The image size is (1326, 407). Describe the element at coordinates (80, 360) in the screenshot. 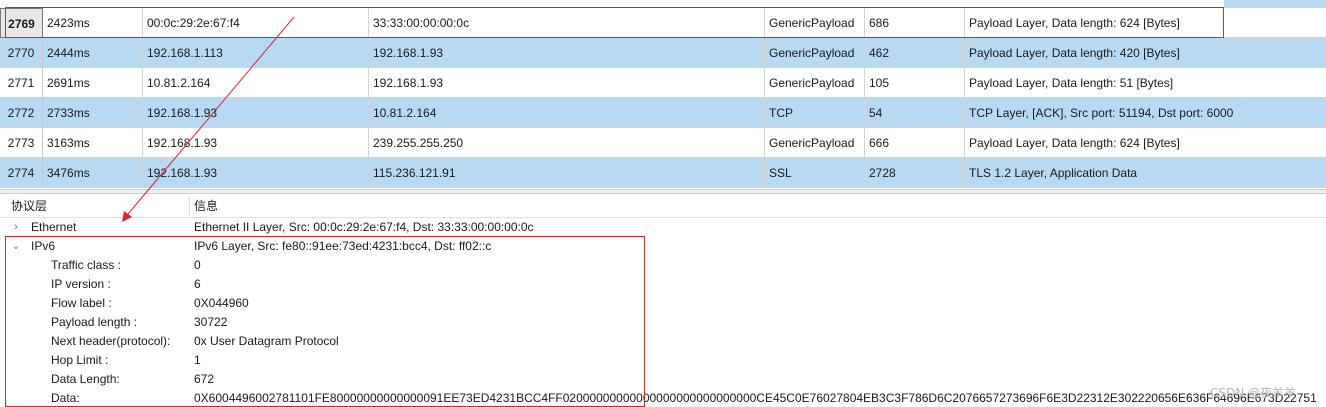

I see `field-name: Hop Limit :` at that location.